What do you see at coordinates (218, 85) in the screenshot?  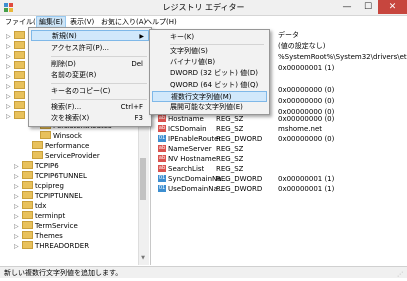 I see `submenu-item-qword: QWORD (64 ビット) 値(Q)` at bounding box center [218, 85].